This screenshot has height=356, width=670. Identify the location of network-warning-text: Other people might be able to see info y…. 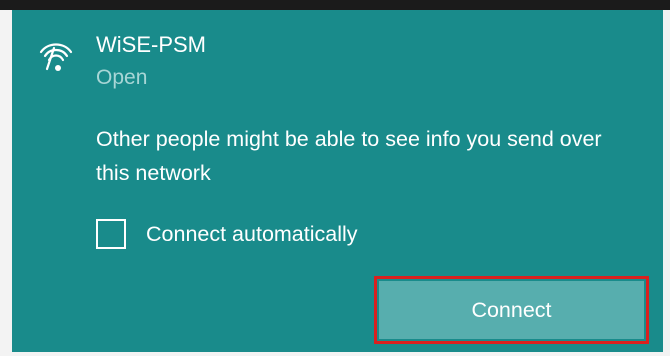
(349, 156).